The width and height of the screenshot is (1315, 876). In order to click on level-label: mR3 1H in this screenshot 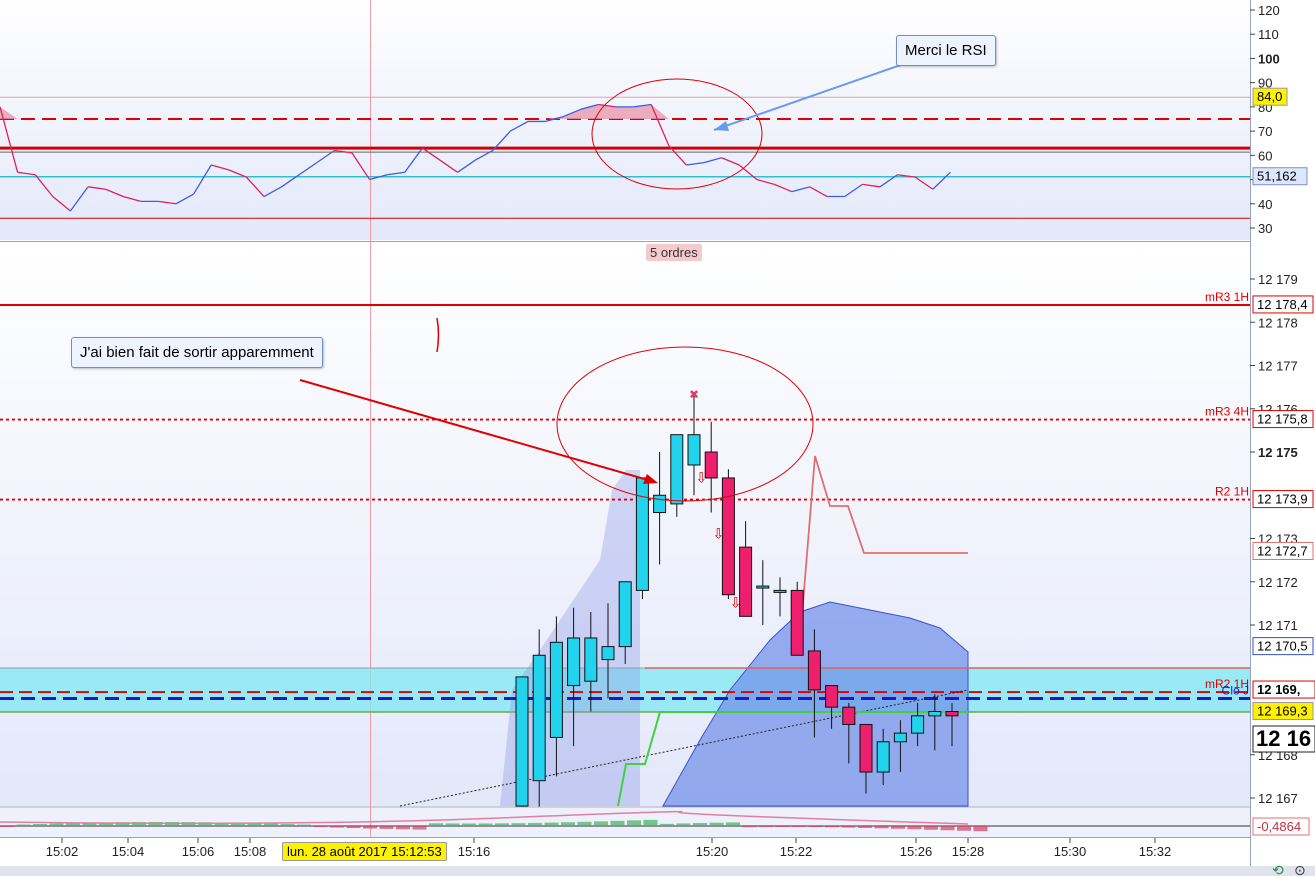, I will do `click(1227, 297)`.